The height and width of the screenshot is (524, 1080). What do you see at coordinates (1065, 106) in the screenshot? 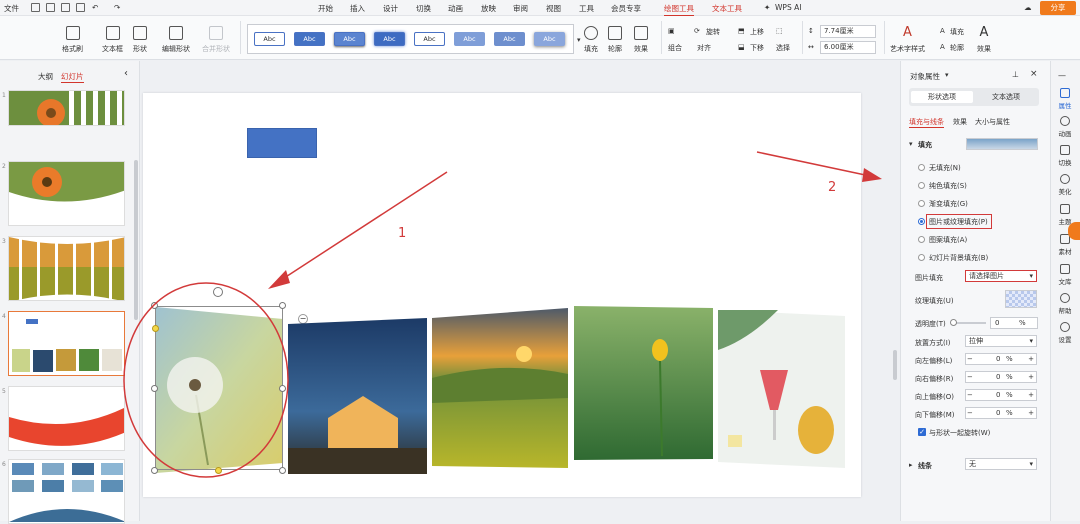
I see `sidebar-properties-label: 属性` at bounding box center [1065, 106].